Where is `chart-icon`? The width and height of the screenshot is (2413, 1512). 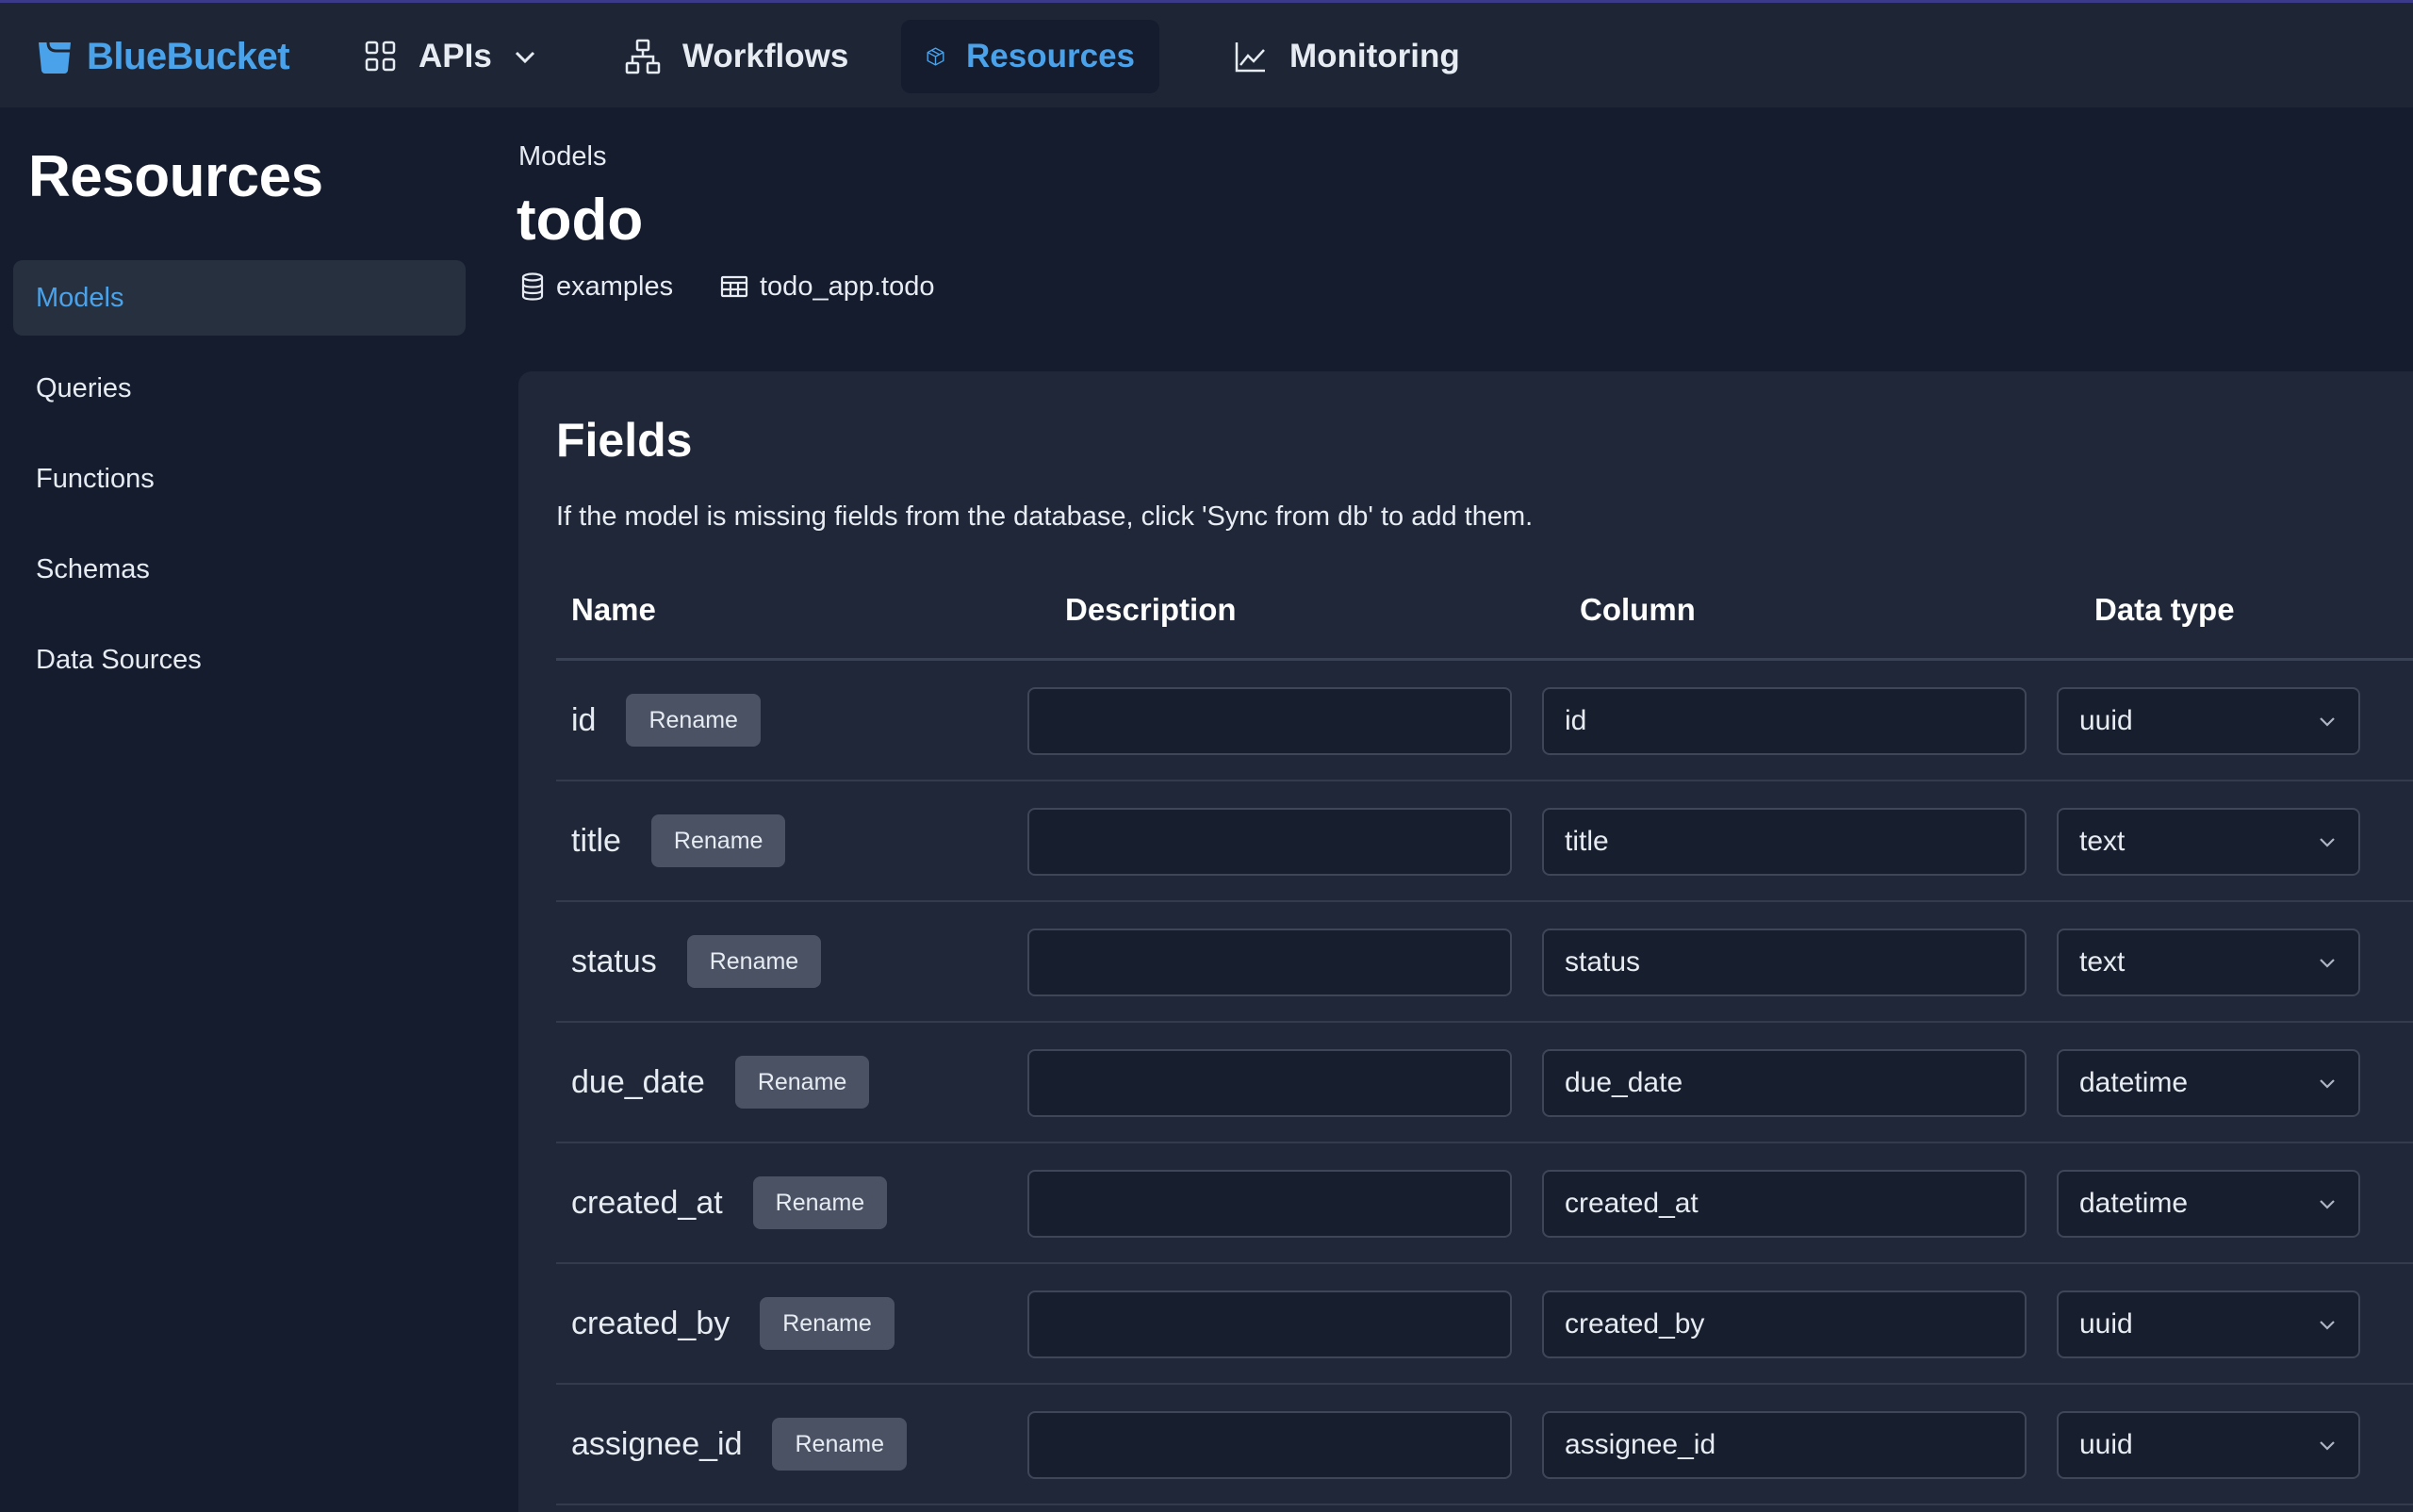
chart-icon is located at coordinates (1250, 58).